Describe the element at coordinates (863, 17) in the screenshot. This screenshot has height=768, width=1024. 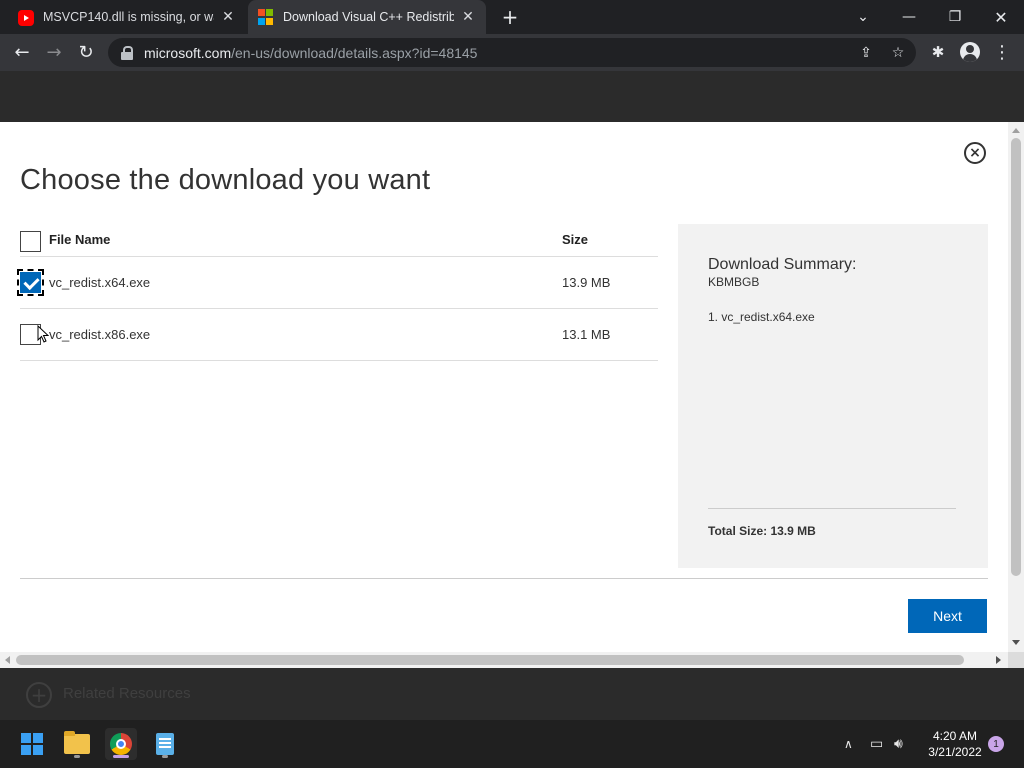
I see `tab-search-icon: ⌄` at that location.